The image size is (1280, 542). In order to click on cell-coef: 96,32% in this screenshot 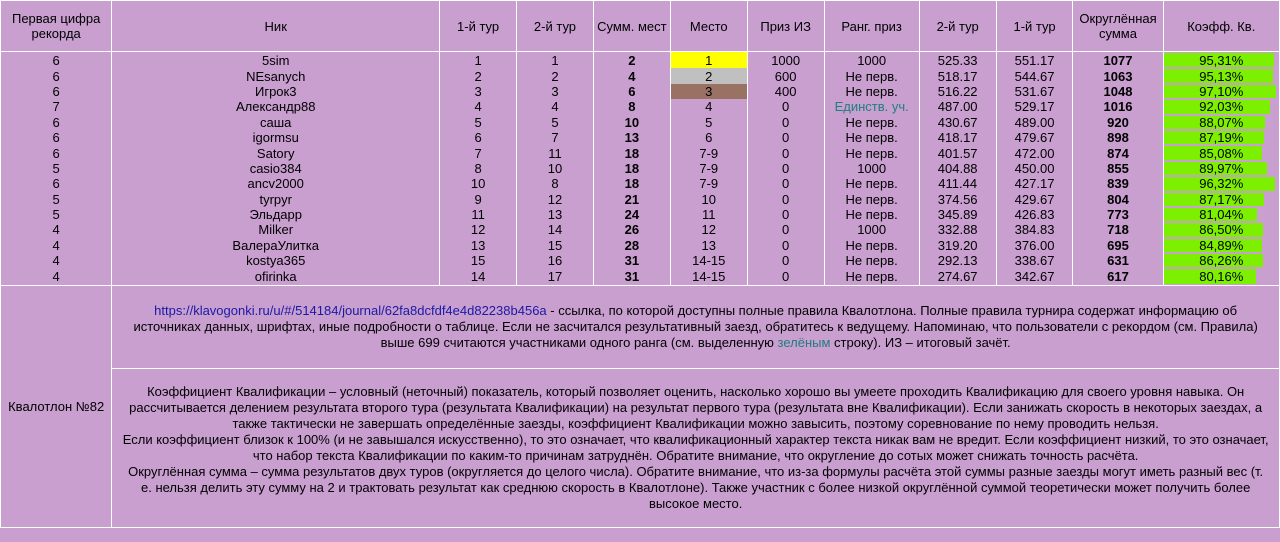, I will do `click(1221, 184)`.